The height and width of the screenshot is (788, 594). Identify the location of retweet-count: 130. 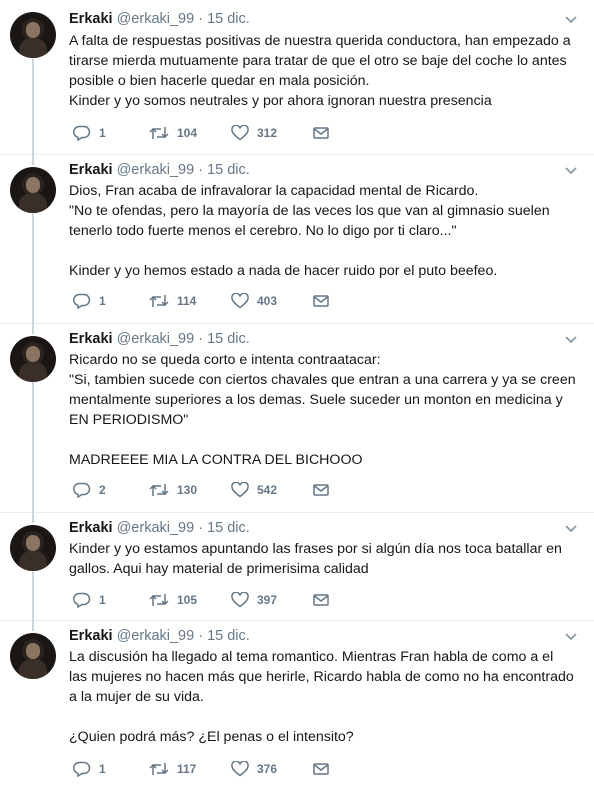
(187, 490).